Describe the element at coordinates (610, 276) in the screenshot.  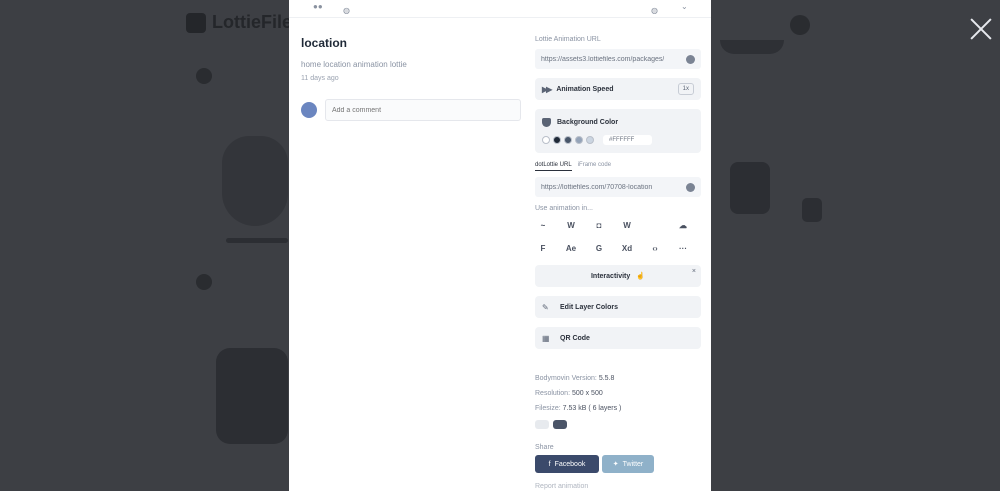
I see `interactivity-label: Interactivity` at that location.